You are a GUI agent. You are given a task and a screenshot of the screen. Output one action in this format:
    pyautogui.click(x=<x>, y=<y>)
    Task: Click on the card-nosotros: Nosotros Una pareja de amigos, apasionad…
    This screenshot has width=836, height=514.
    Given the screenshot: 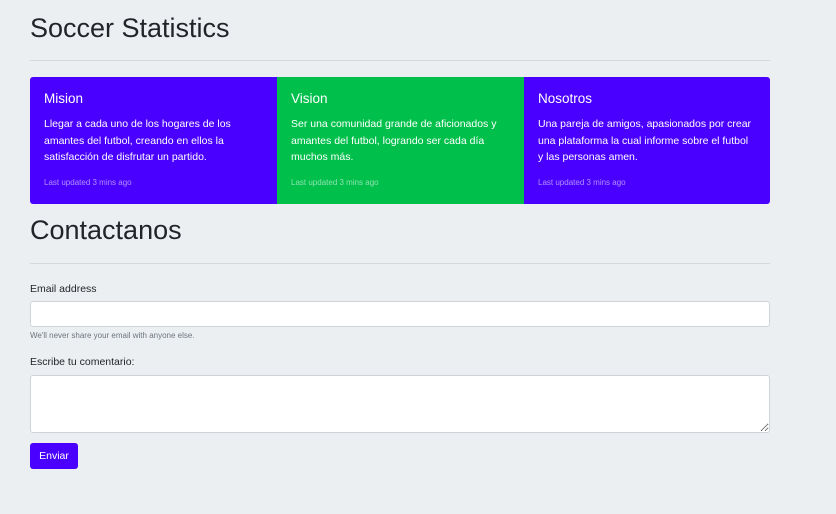 What is the action you would take?
    pyautogui.click(x=647, y=140)
    